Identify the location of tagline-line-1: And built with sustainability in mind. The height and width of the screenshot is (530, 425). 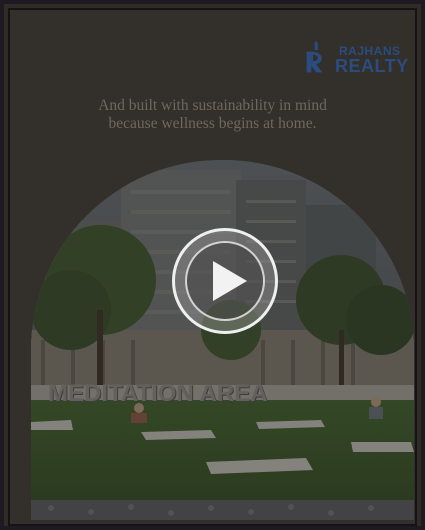
(212, 105).